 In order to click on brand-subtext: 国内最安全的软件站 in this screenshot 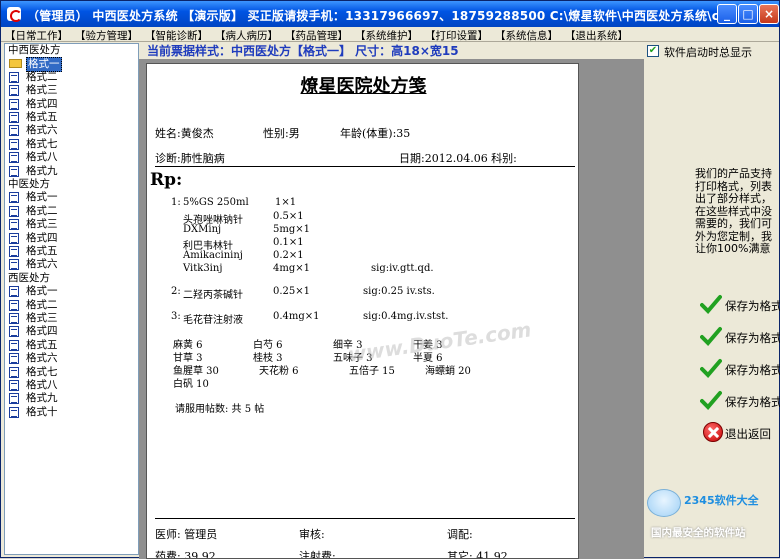, I will do `click(698, 533)`.